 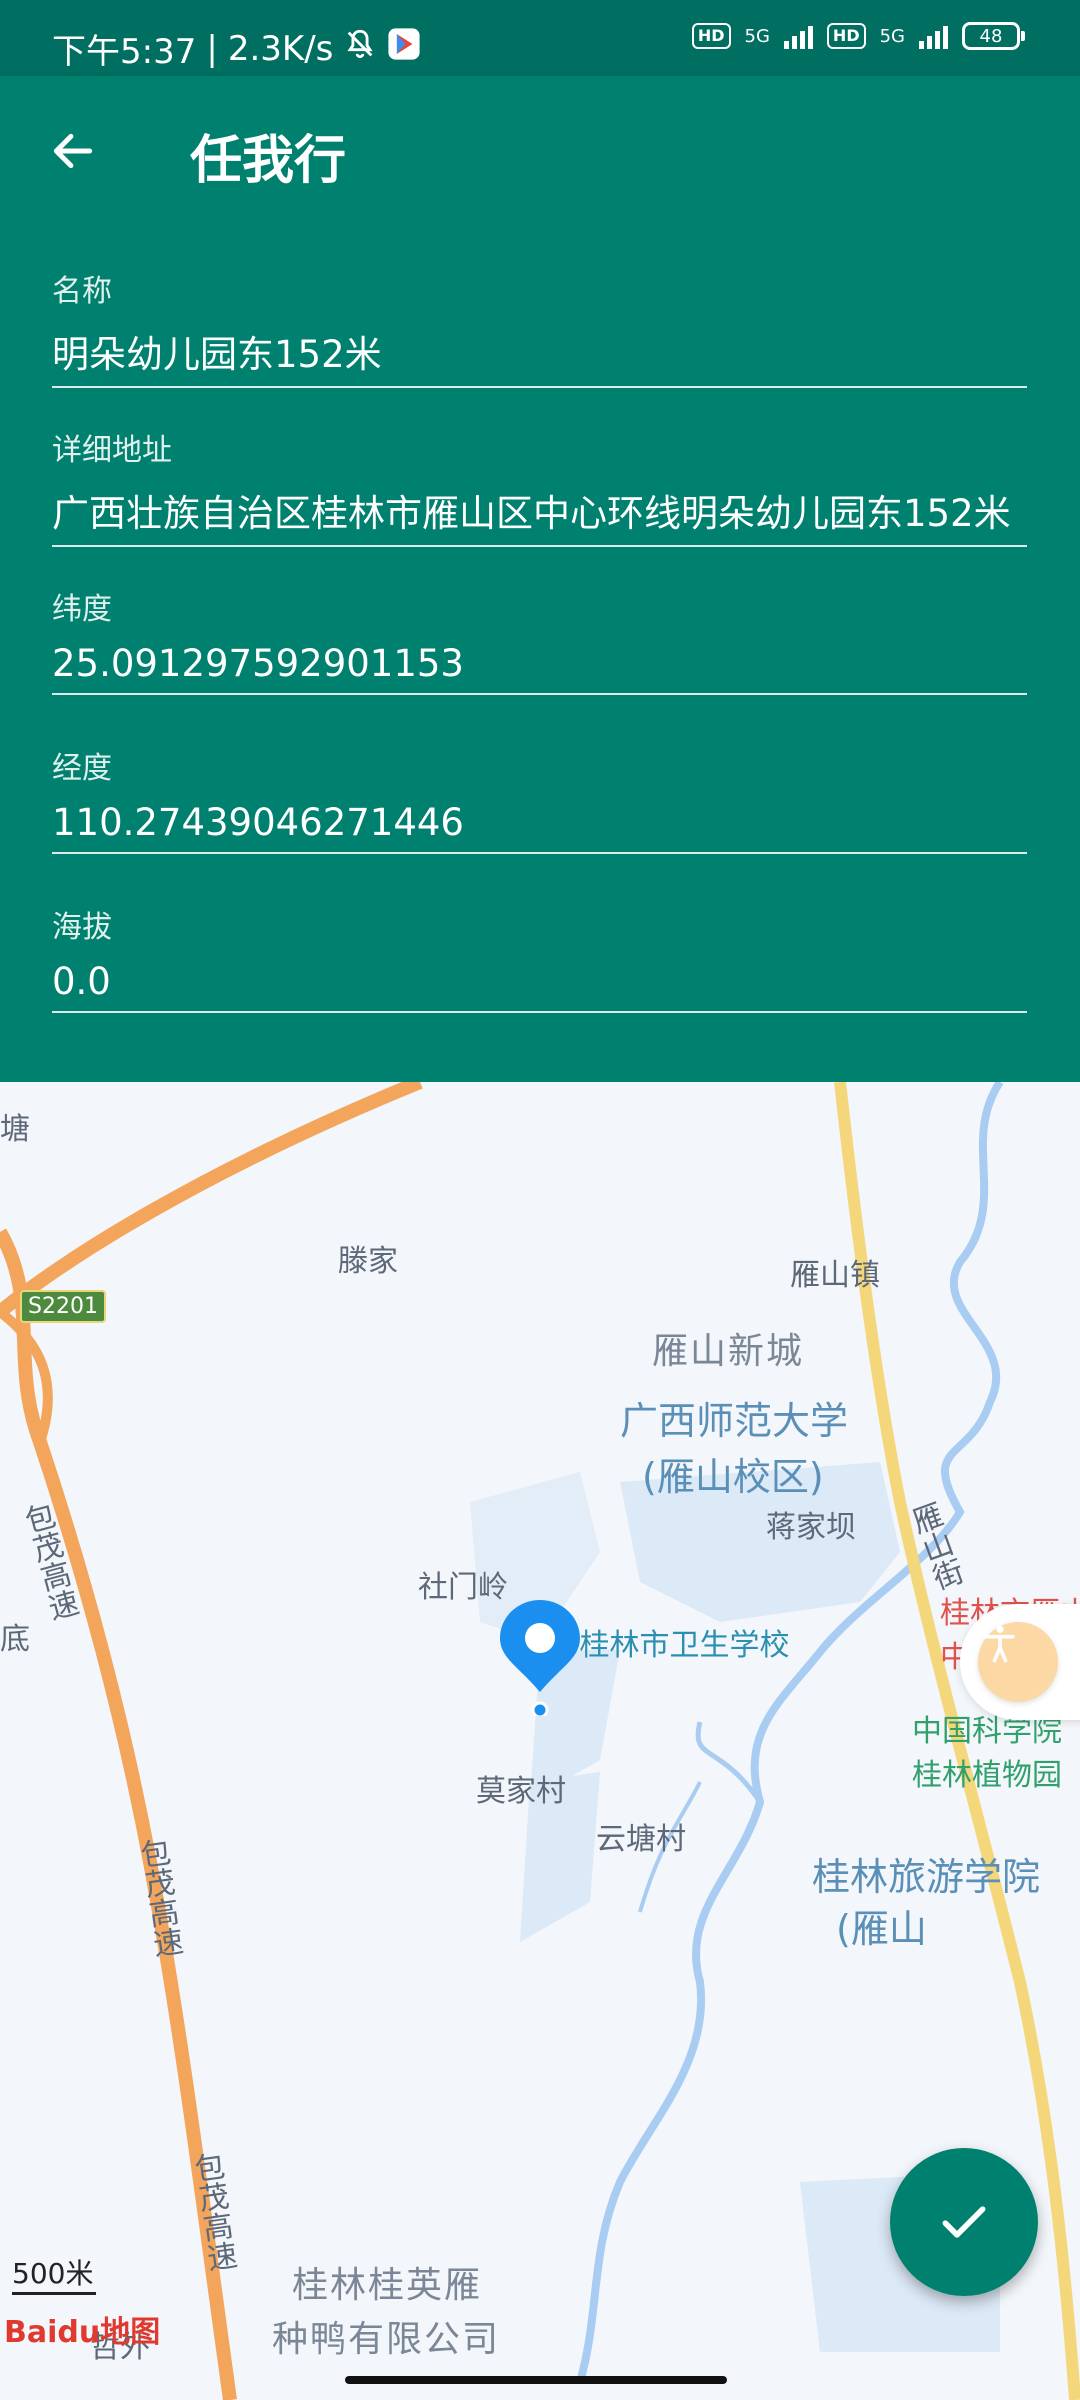 What do you see at coordinates (387, 2285) in the screenshot?
I see `map-label-duck-1: 桂林桂英雁` at bounding box center [387, 2285].